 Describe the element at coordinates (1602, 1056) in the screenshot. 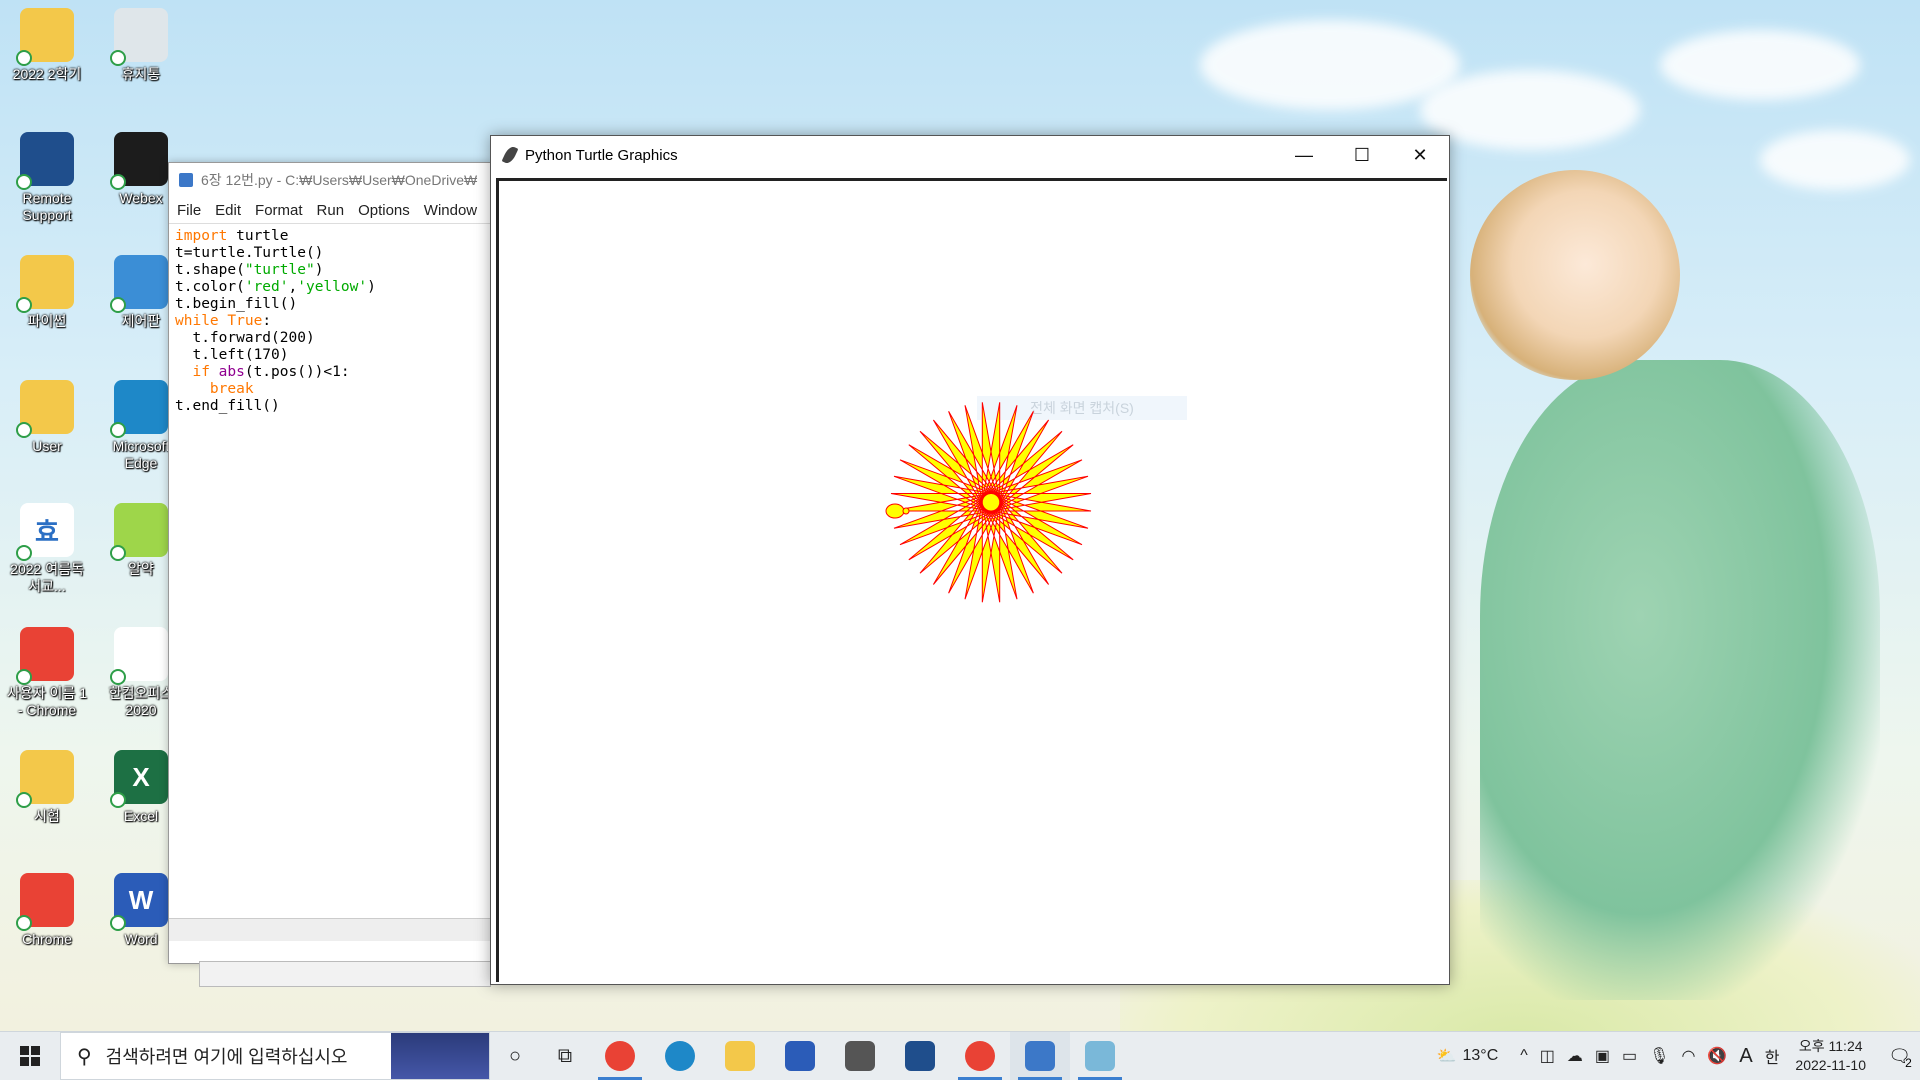

I see `display-icon: ▣` at that location.